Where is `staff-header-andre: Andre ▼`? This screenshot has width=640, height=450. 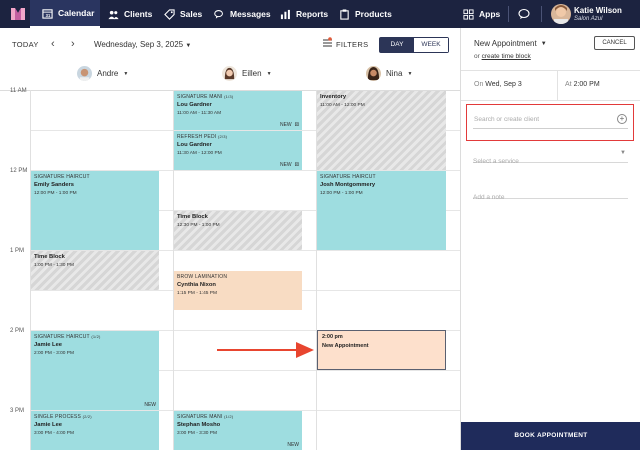
staff-header-andre: Andre ▼ is located at coordinates (102, 73).